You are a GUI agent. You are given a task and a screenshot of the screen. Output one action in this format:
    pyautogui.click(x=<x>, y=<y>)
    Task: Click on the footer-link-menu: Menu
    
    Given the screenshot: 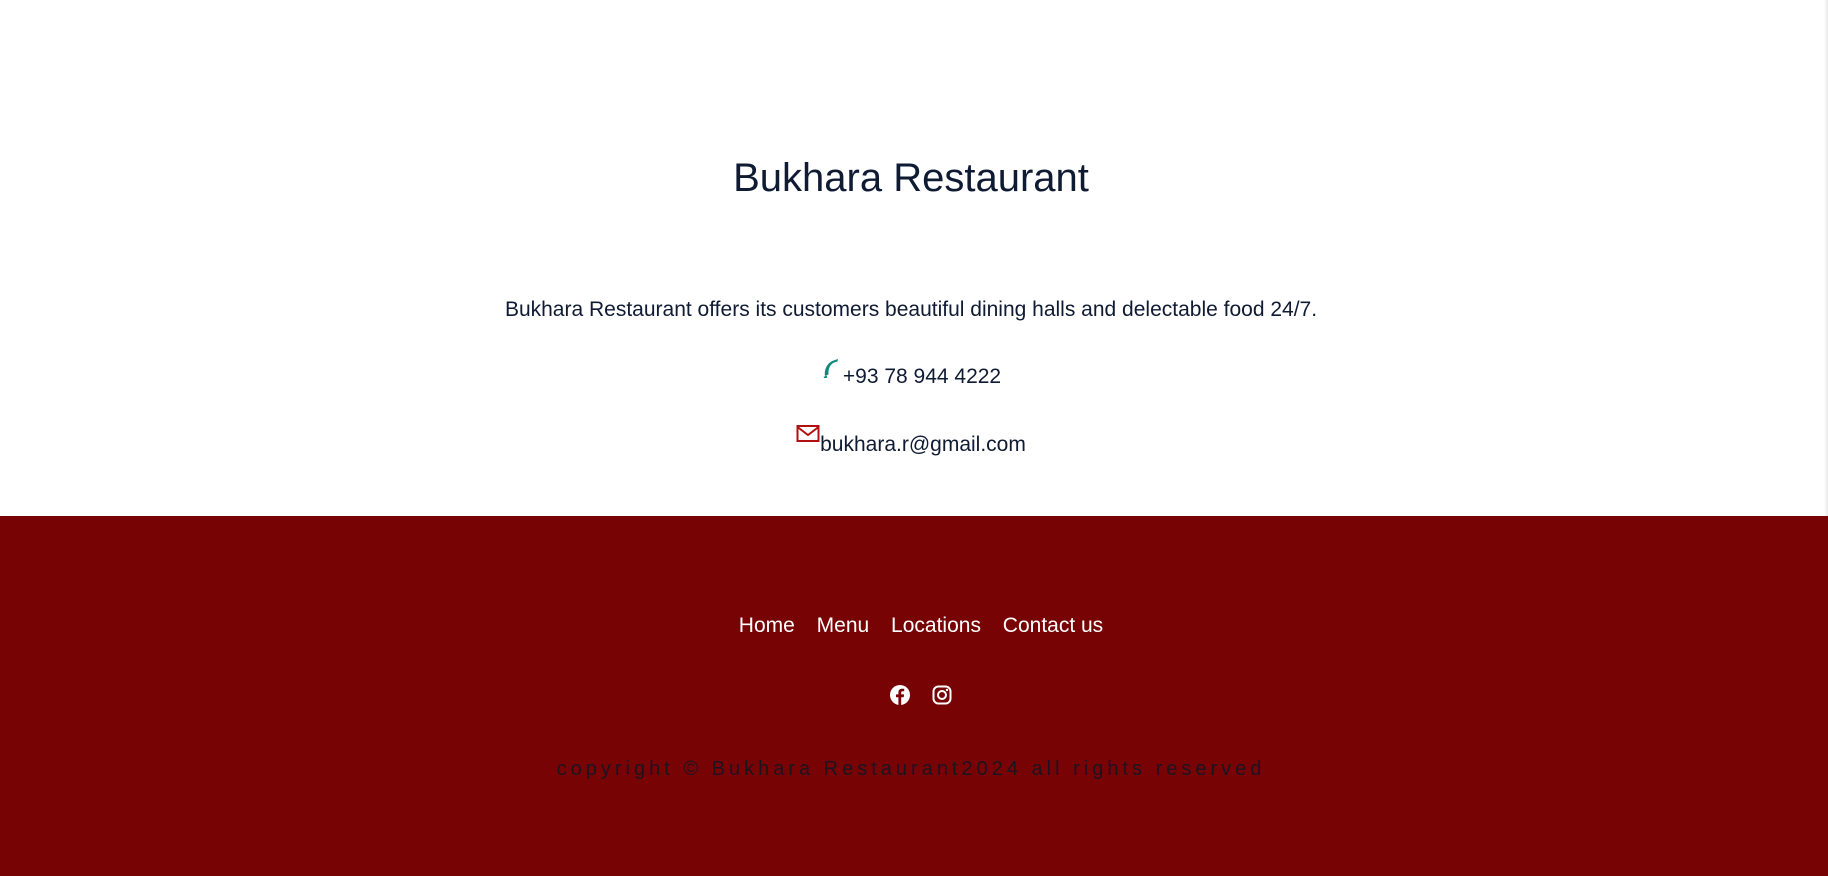 What is the action you would take?
    pyautogui.click(x=843, y=625)
    